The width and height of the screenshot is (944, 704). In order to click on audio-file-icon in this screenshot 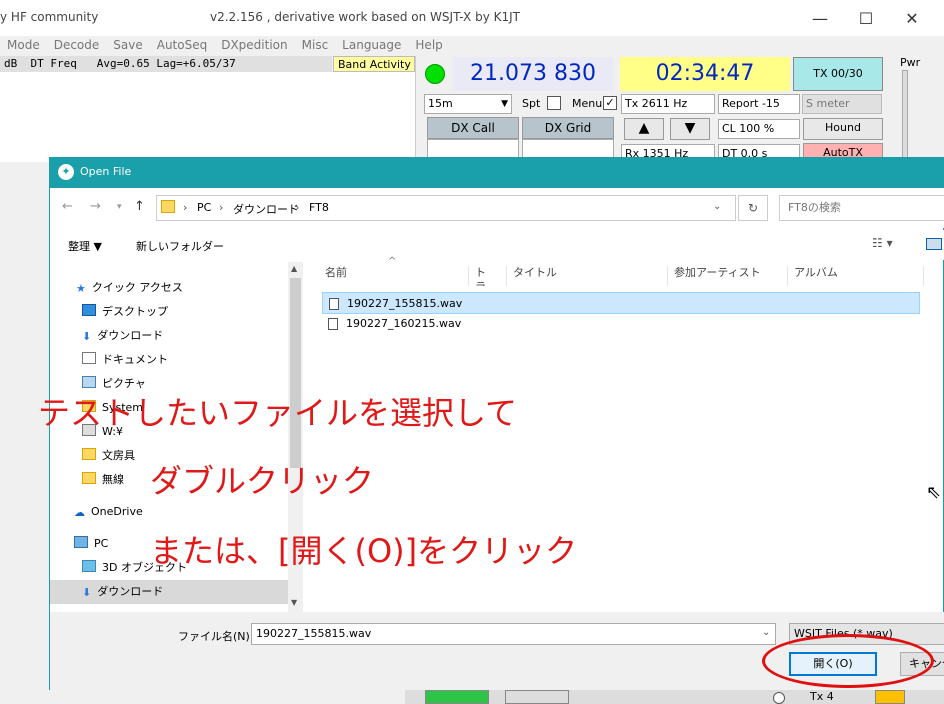, I will do `click(333, 324)`.